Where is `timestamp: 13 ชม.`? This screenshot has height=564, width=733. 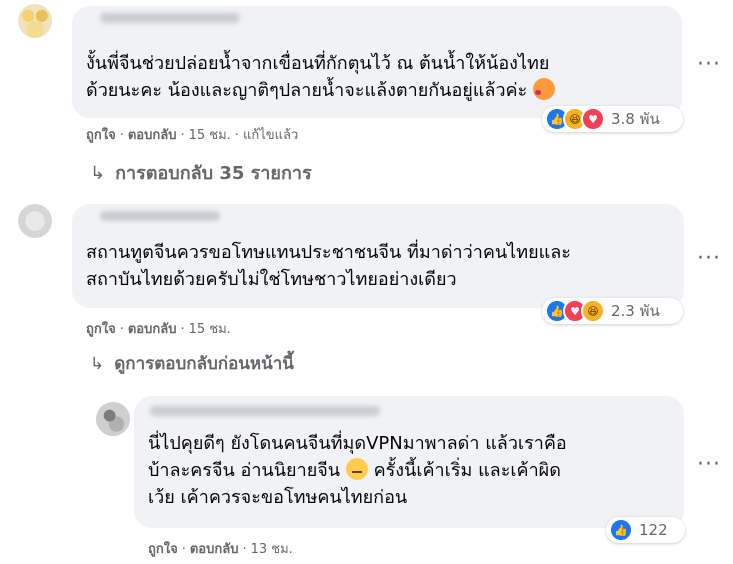
timestamp: 13 ชม. is located at coordinates (272, 549).